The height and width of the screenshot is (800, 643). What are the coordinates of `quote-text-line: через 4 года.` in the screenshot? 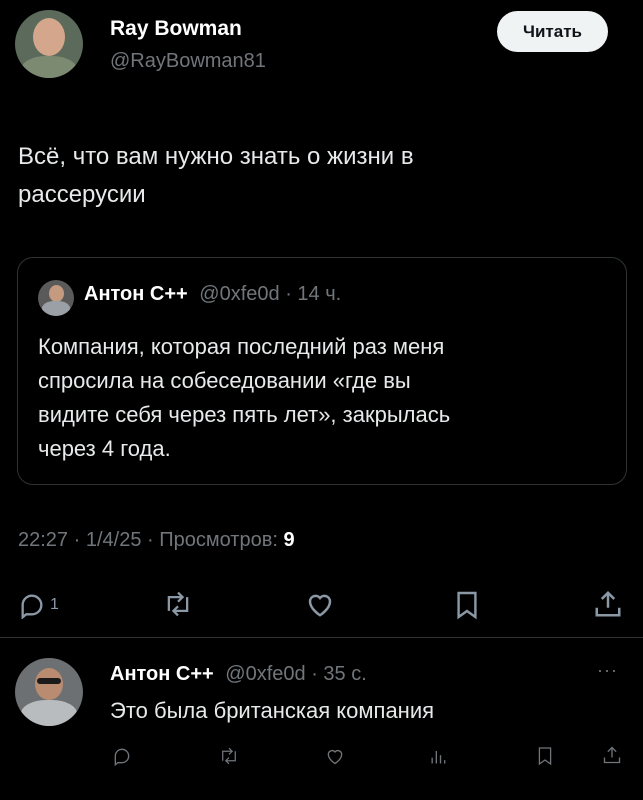 It's located at (104, 448).